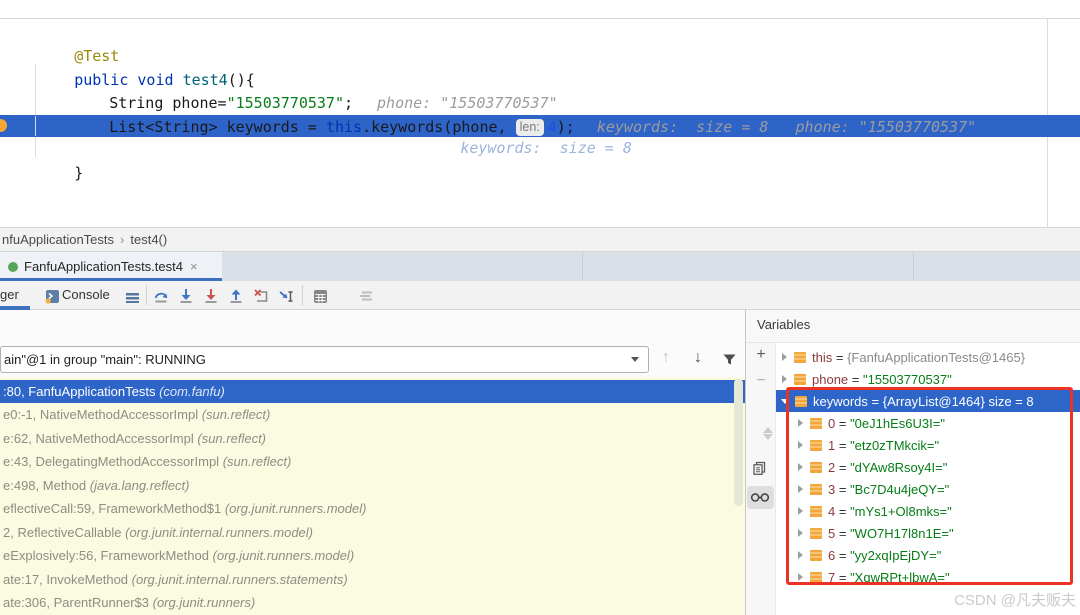 This screenshot has height=615, width=1080. I want to click on item-index: 5, so click(832, 533).